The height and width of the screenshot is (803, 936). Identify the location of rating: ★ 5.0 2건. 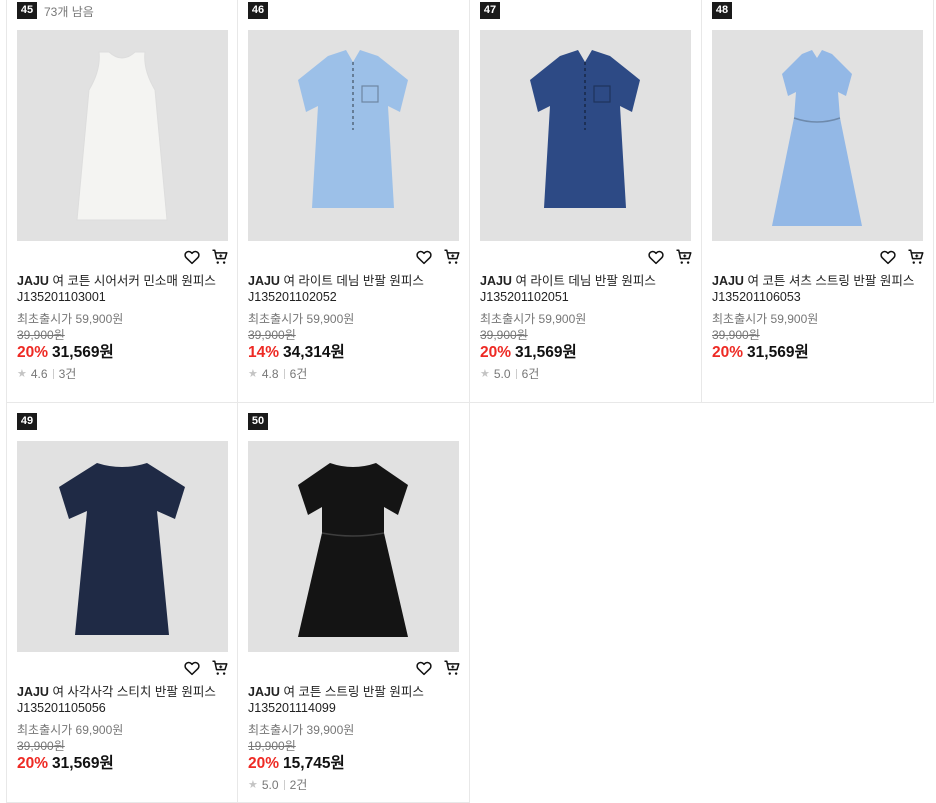
(277, 784).